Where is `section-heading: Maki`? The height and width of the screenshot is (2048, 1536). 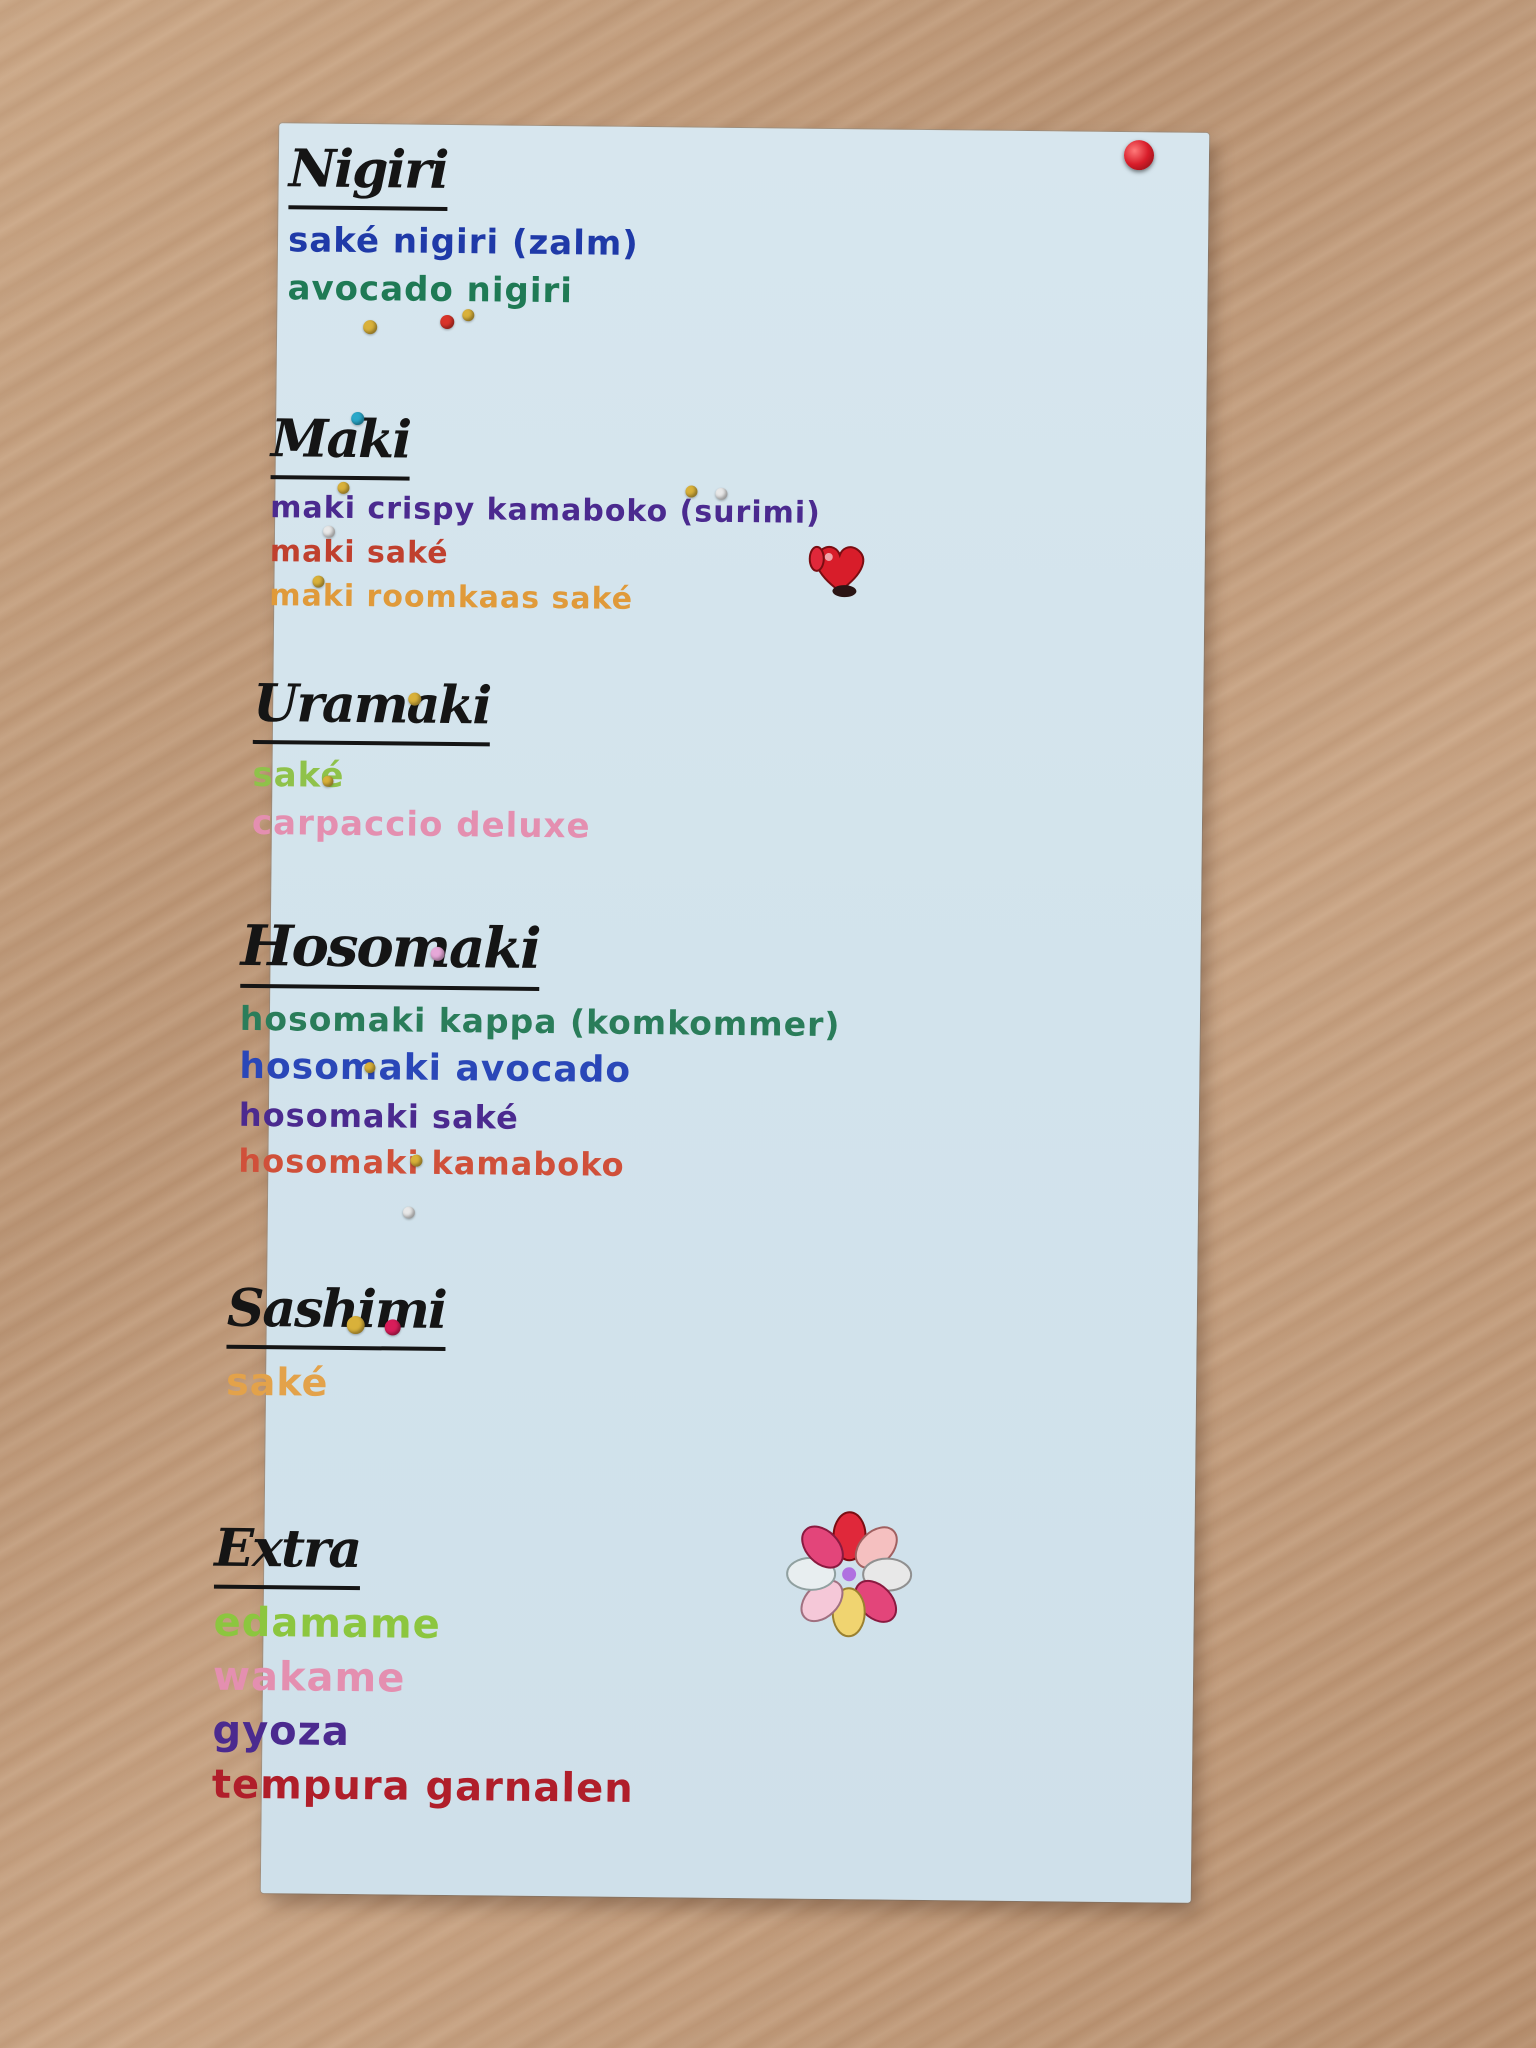 section-heading: Maki is located at coordinates (340, 444).